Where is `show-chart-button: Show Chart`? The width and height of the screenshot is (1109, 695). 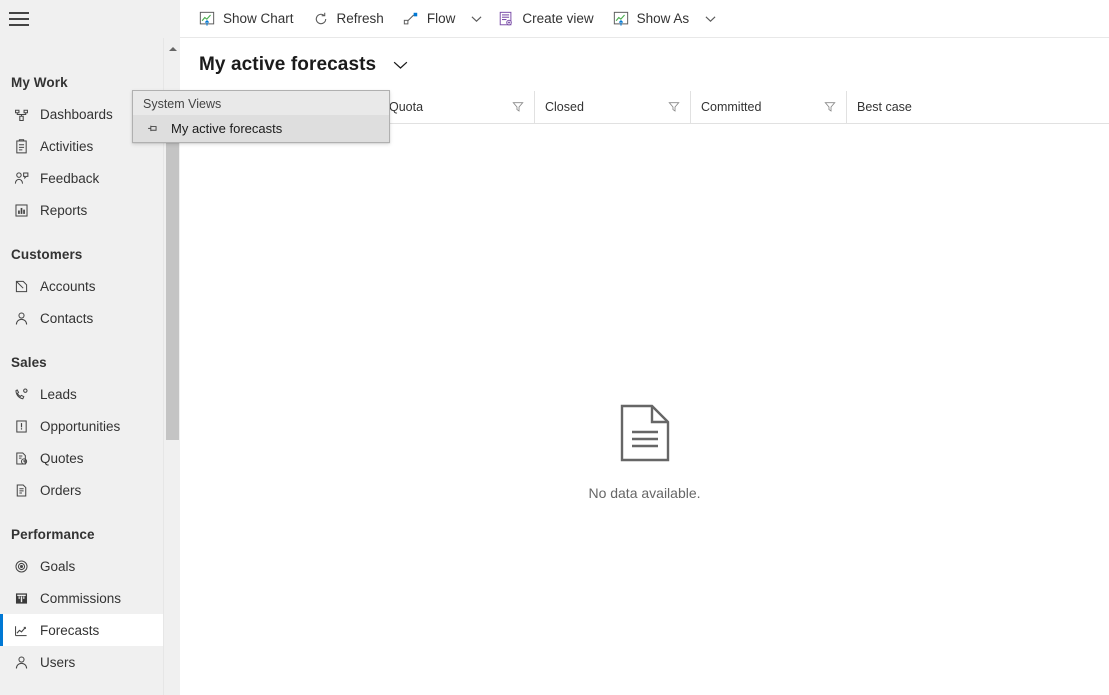 show-chart-button: Show Chart is located at coordinates (246, 19).